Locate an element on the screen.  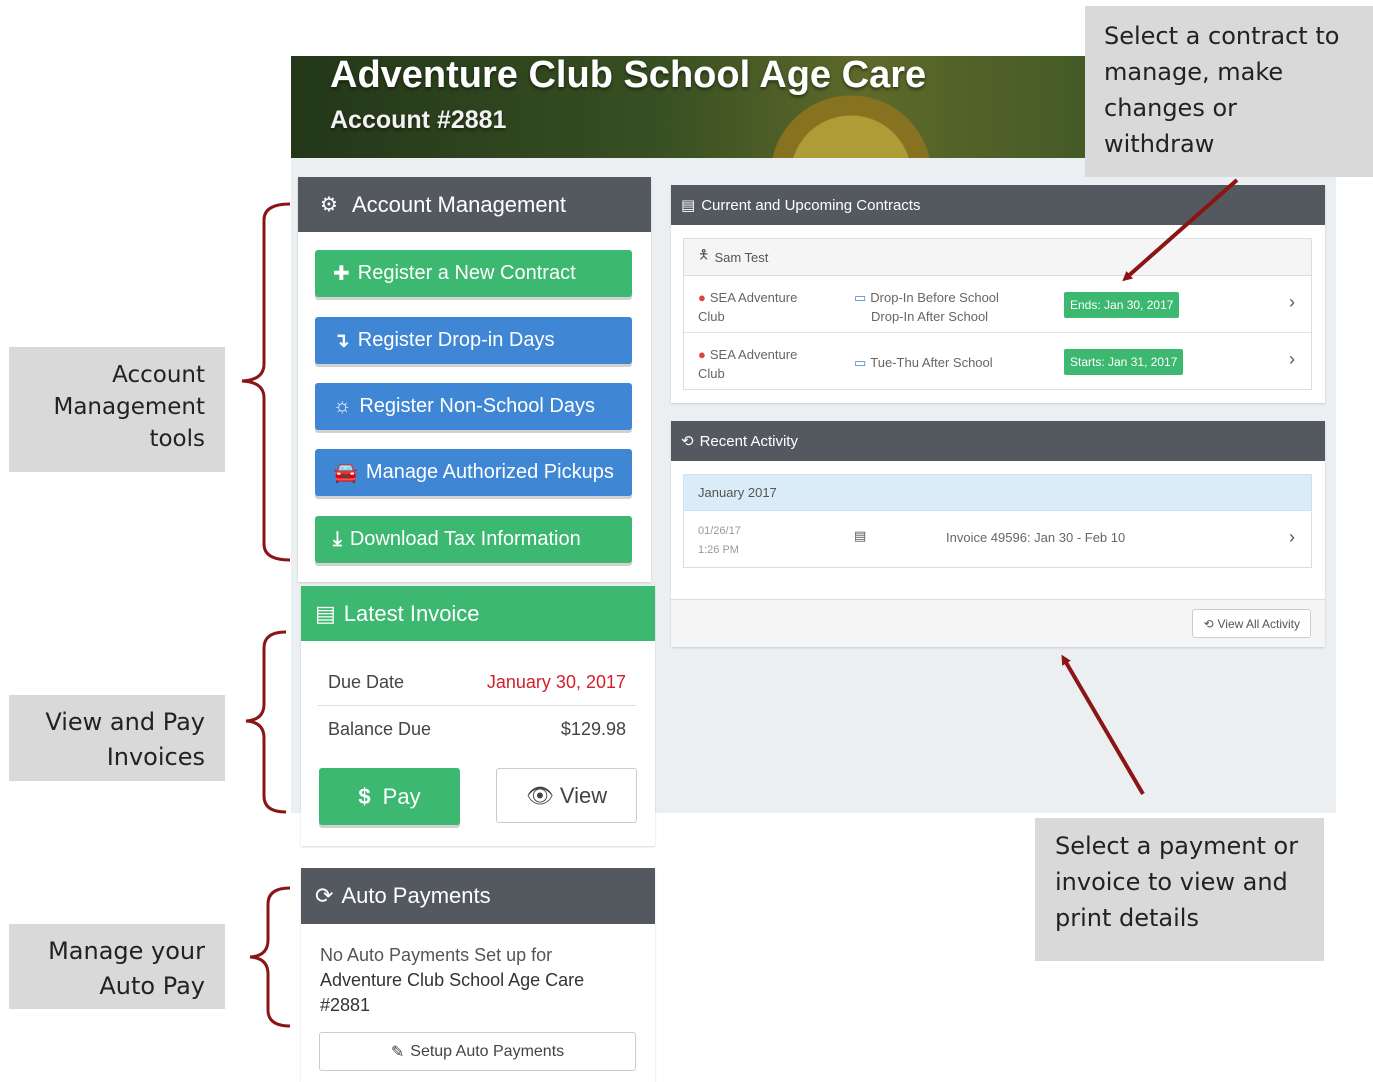
latest-invoice-title: Latest Invoice is located at coordinates (411, 613).